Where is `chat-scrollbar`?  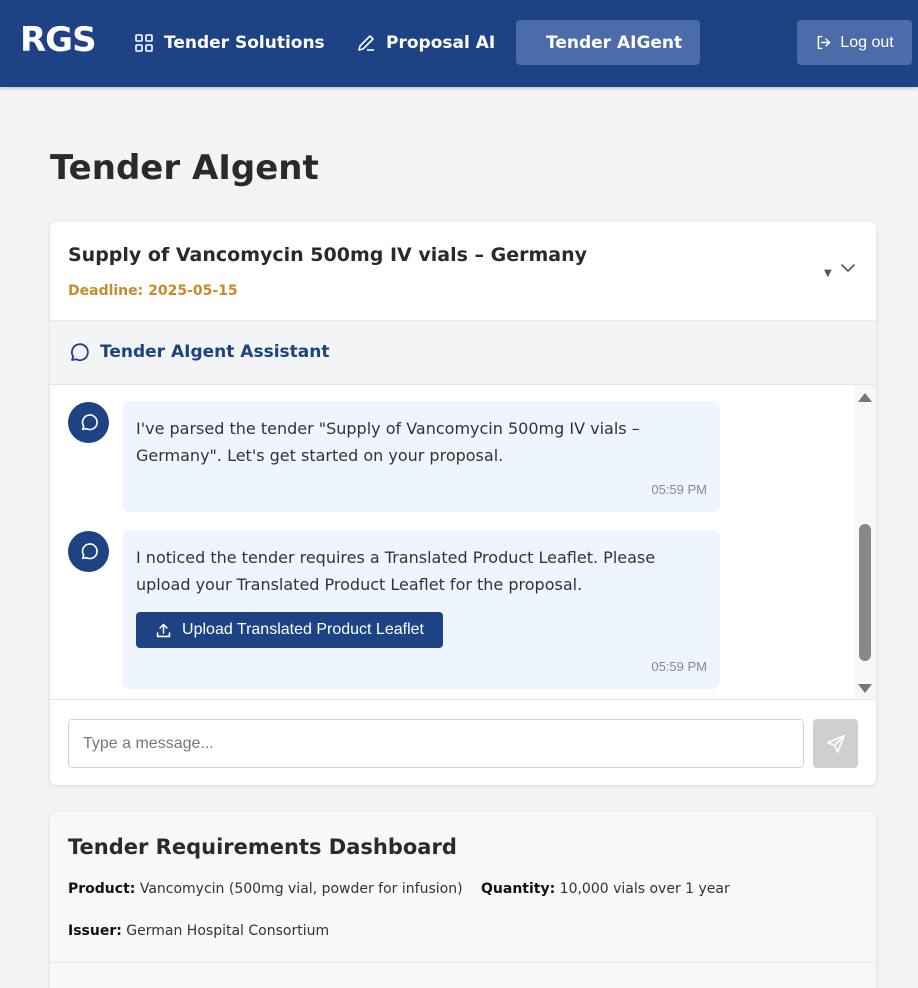
chat-scrollbar is located at coordinates (865, 542).